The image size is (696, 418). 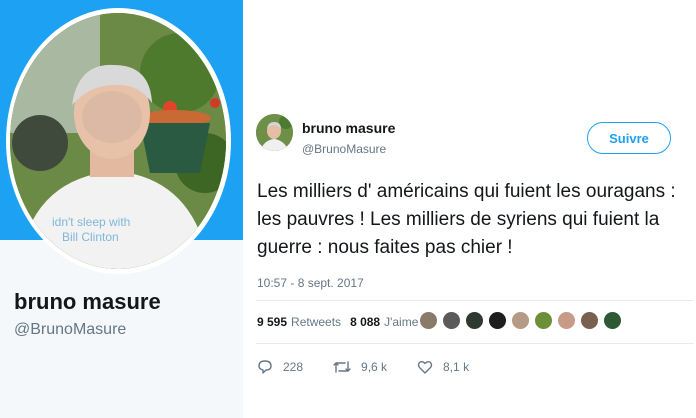 What do you see at coordinates (91, 222) in the screenshot?
I see `svg-text: idn't sleep with` at bounding box center [91, 222].